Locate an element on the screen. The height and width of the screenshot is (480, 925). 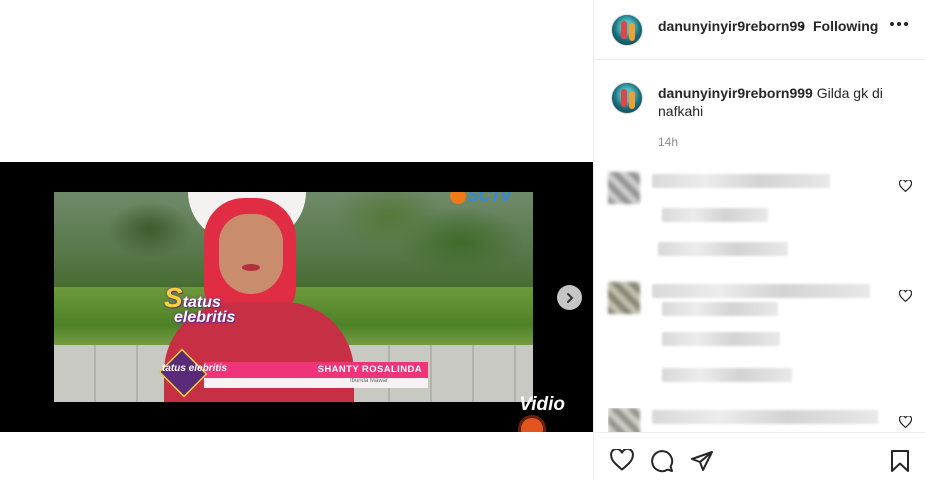
show-badge-text: tatus elebritis is located at coordinates (195, 368).